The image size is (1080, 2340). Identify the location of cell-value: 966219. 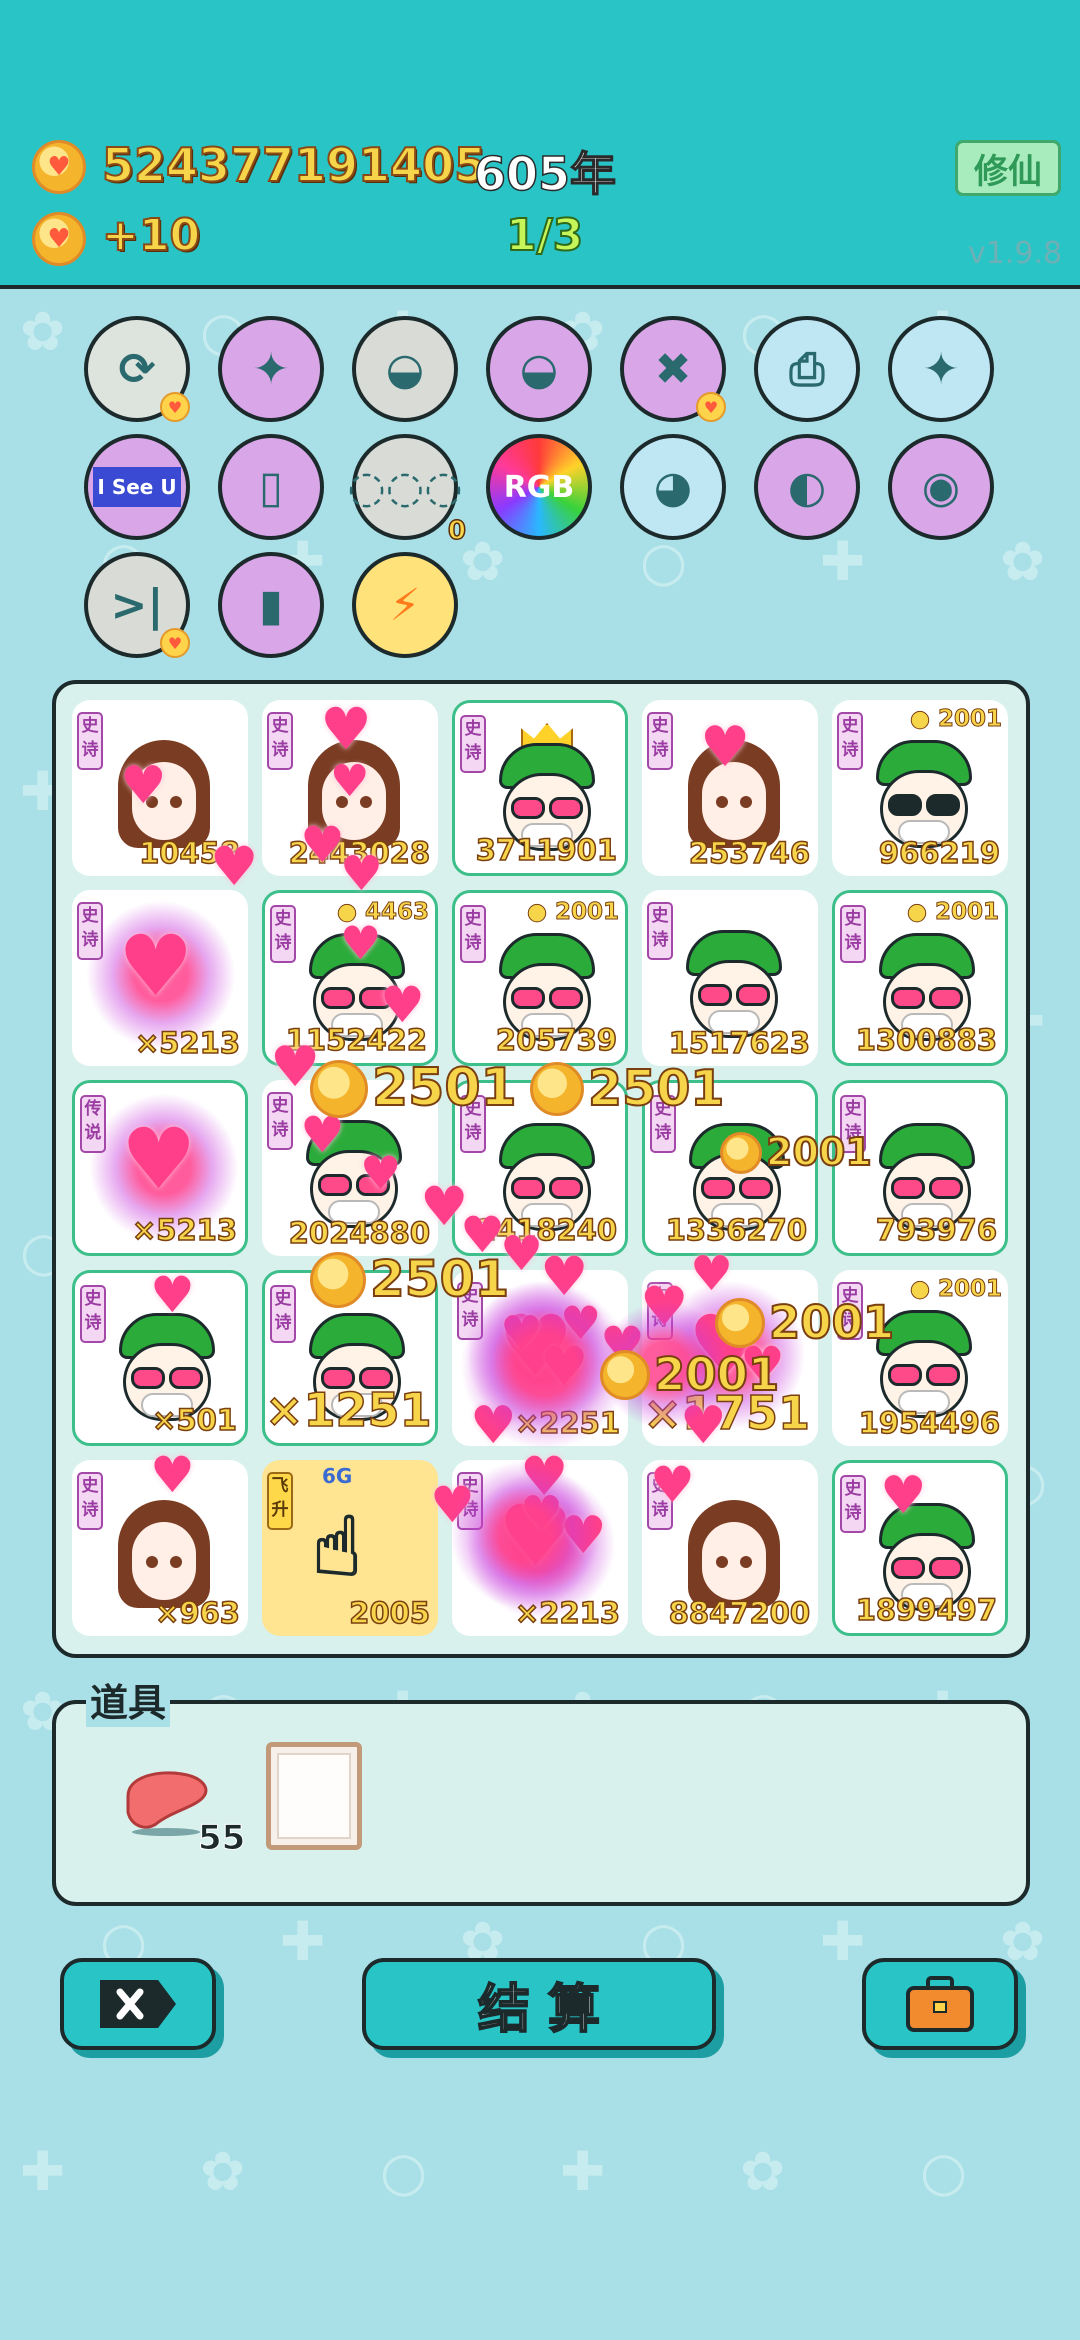
(939, 853).